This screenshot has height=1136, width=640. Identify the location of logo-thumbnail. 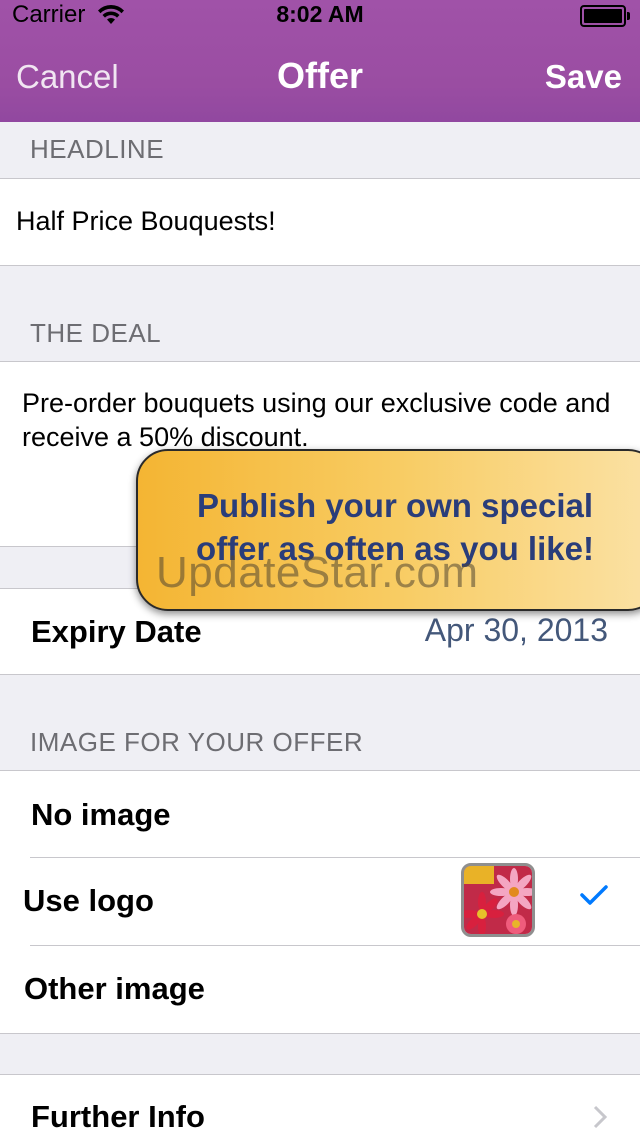
(498, 900).